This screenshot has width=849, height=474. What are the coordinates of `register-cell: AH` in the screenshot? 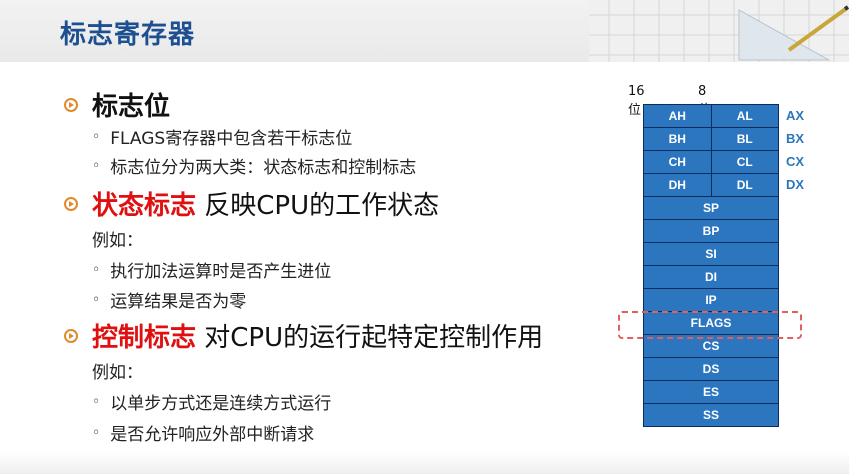 It's located at (678, 116).